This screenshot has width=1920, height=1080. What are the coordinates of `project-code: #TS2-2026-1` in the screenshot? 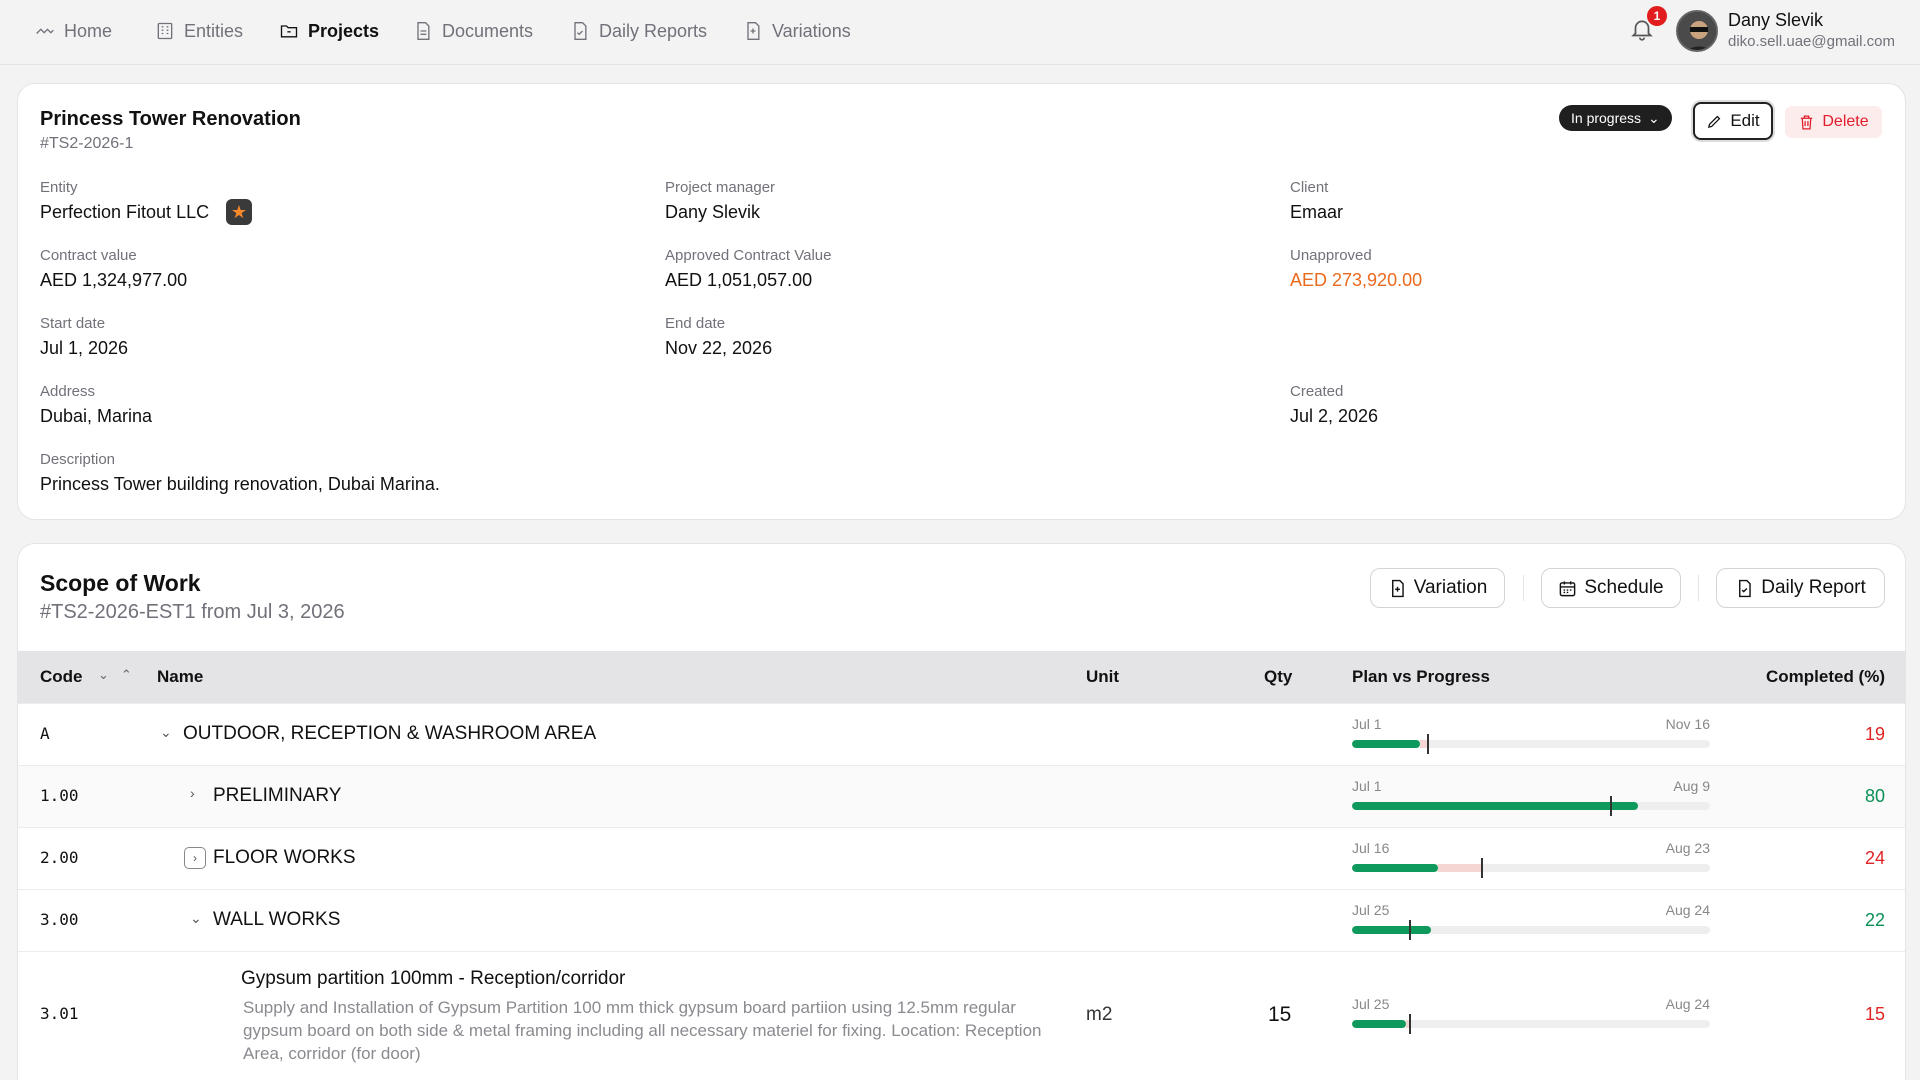 It's located at (87, 143).